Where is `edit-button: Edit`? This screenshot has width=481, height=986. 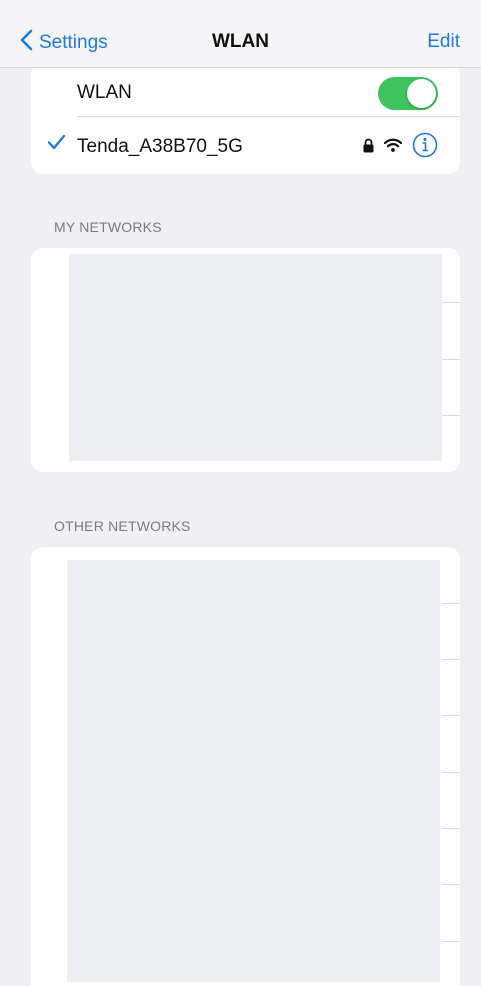 edit-button: Edit is located at coordinates (443, 42).